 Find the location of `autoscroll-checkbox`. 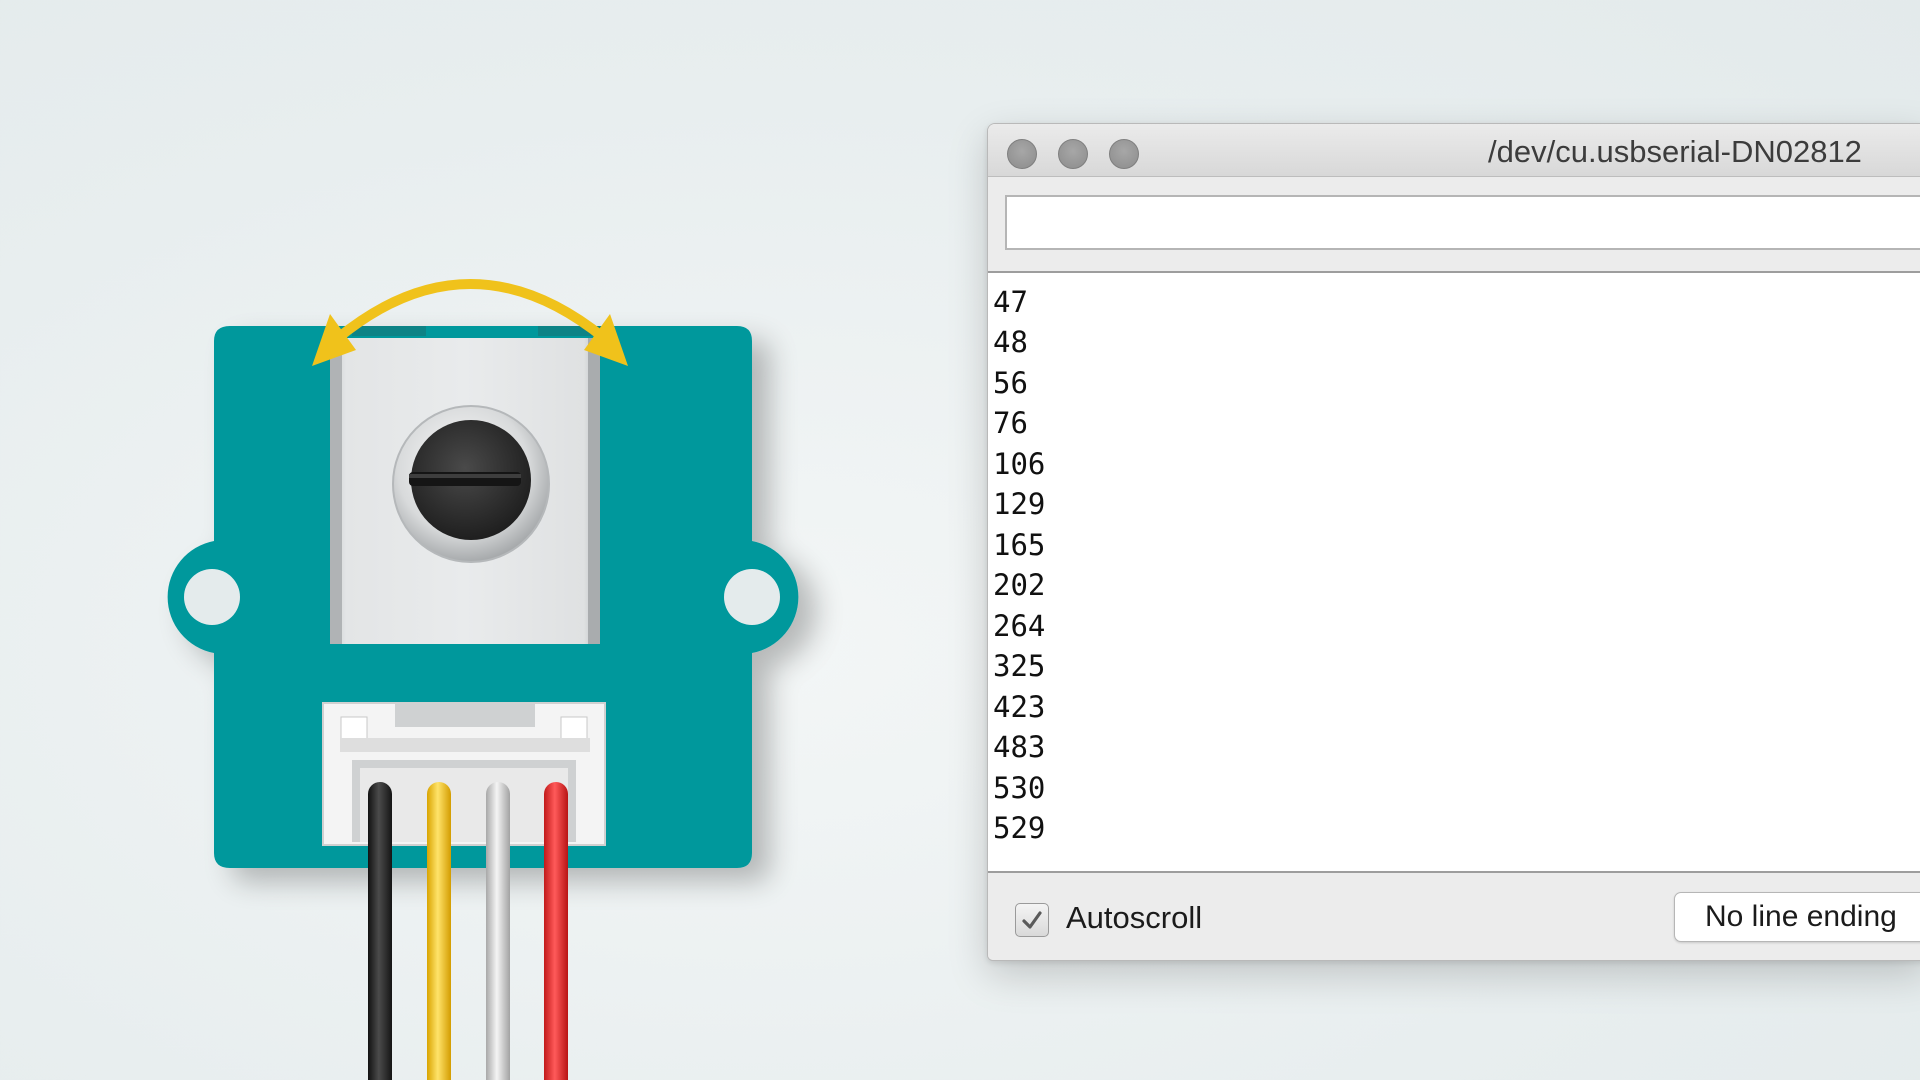

autoscroll-checkbox is located at coordinates (1032, 920).